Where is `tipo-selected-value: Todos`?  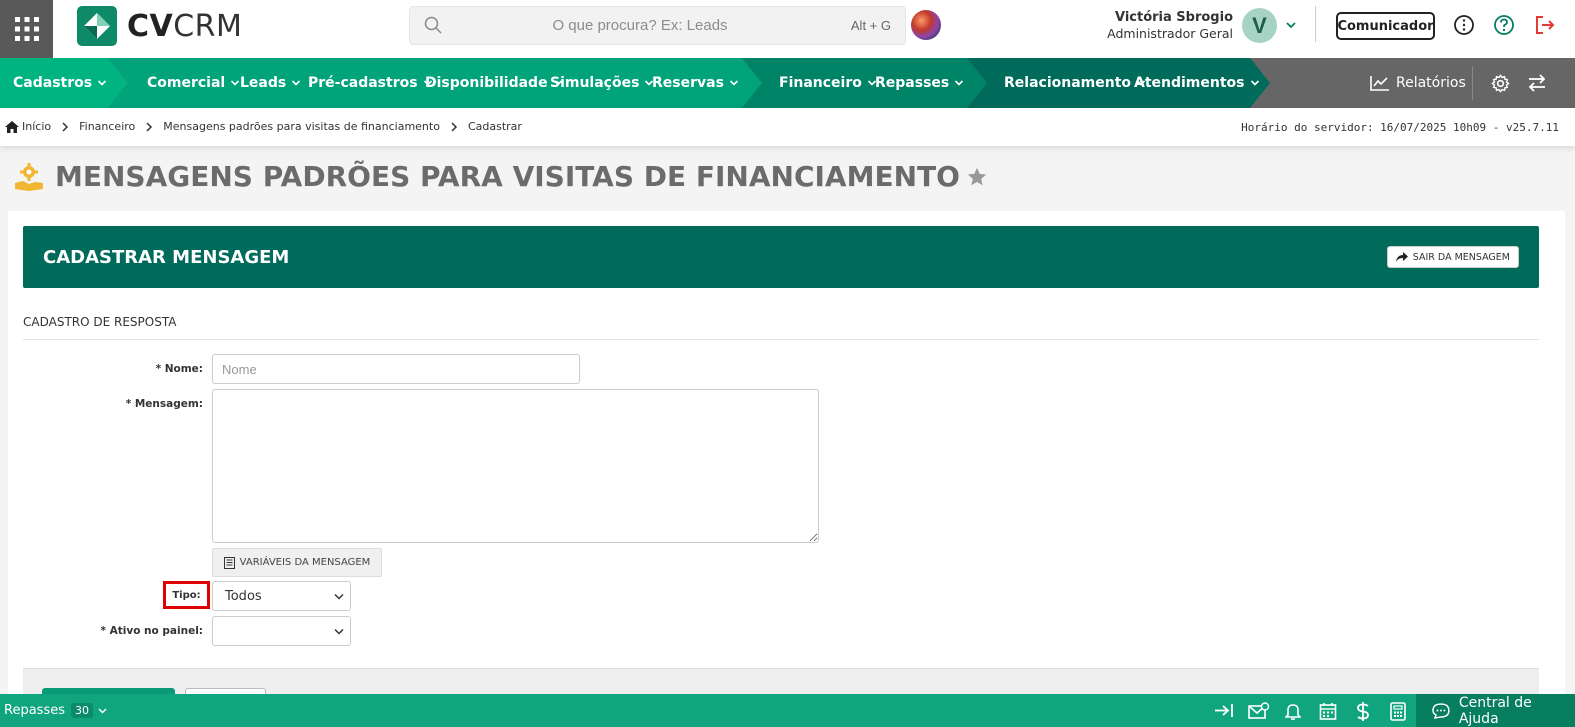 tipo-selected-value: Todos is located at coordinates (243, 596).